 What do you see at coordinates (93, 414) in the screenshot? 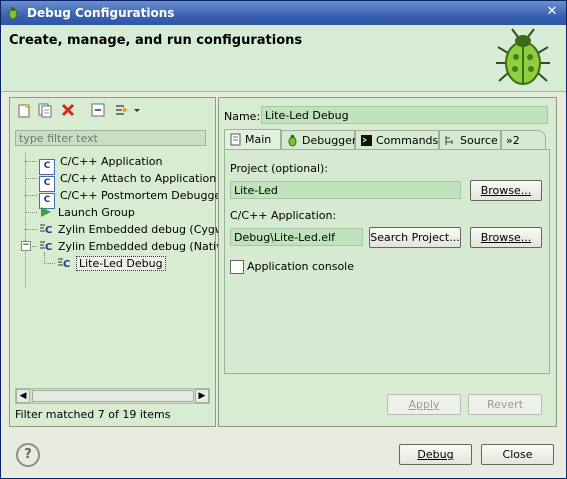
I see `filter-status: Filter matched 7 of 19 items` at bounding box center [93, 414].